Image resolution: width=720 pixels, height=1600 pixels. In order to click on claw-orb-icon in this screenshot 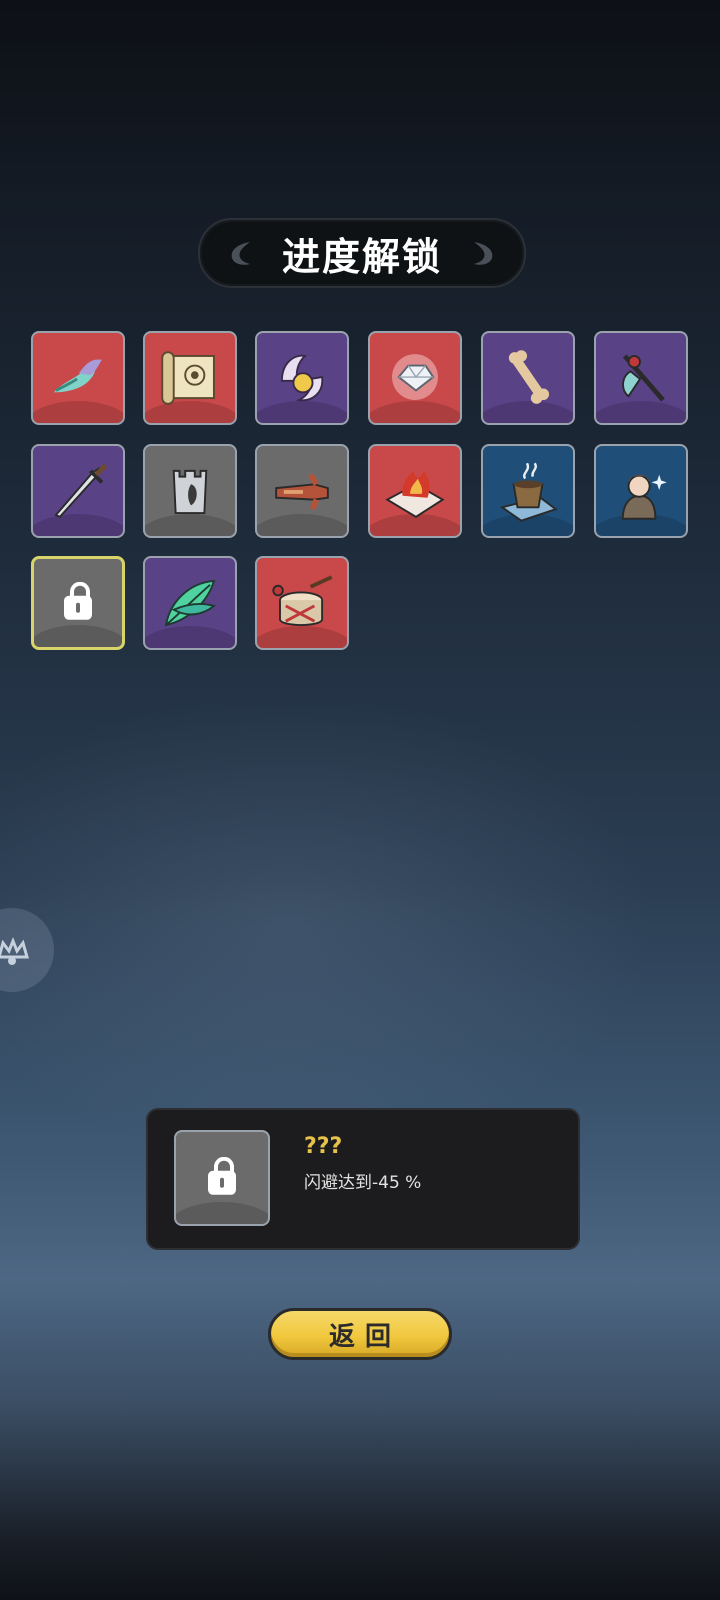, I will do `click(302, 378)`.